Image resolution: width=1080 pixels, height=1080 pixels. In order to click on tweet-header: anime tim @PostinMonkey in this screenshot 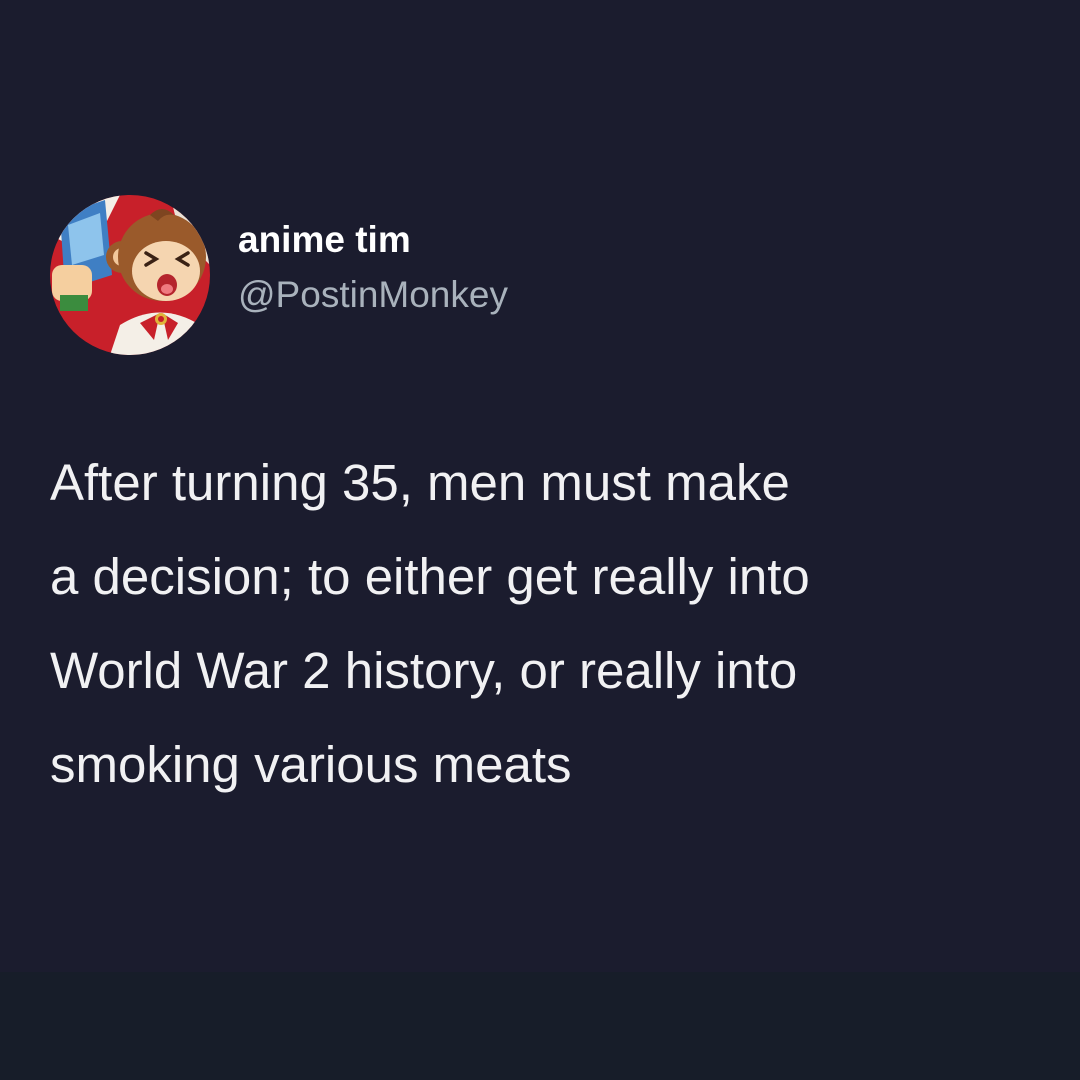, I will do `click(279, 275)`.